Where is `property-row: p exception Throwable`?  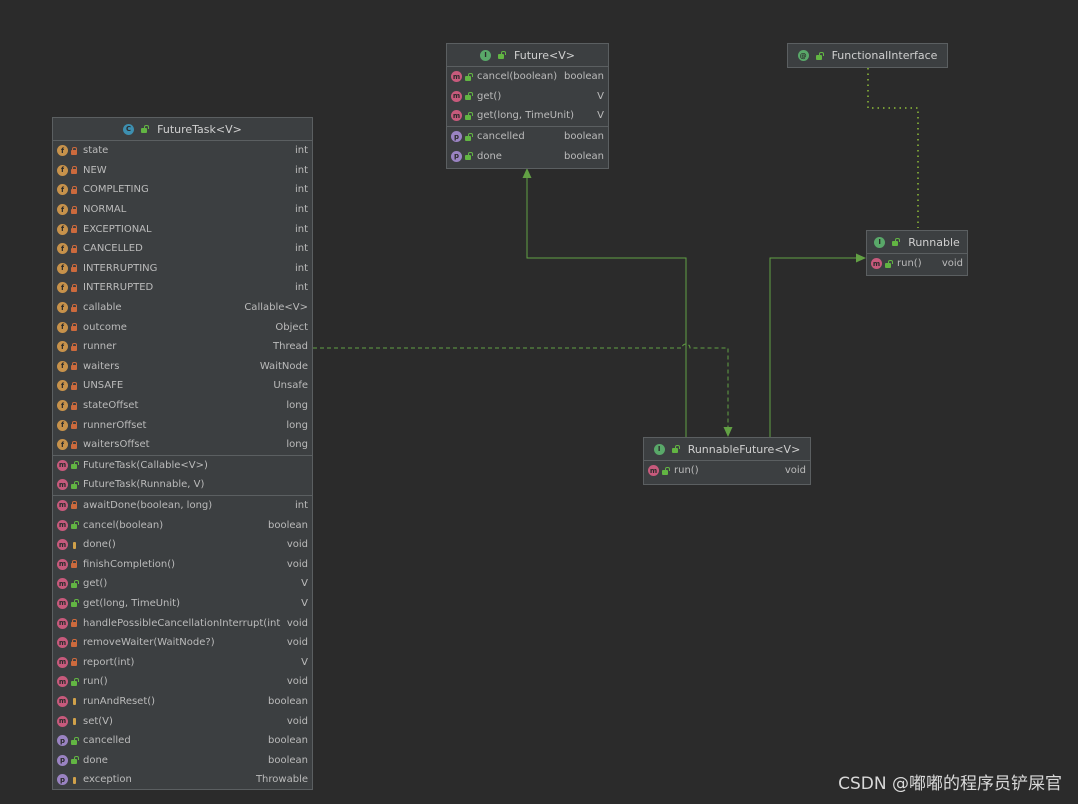 property-row: p exception Throwable is located at coordinates (182, 780).